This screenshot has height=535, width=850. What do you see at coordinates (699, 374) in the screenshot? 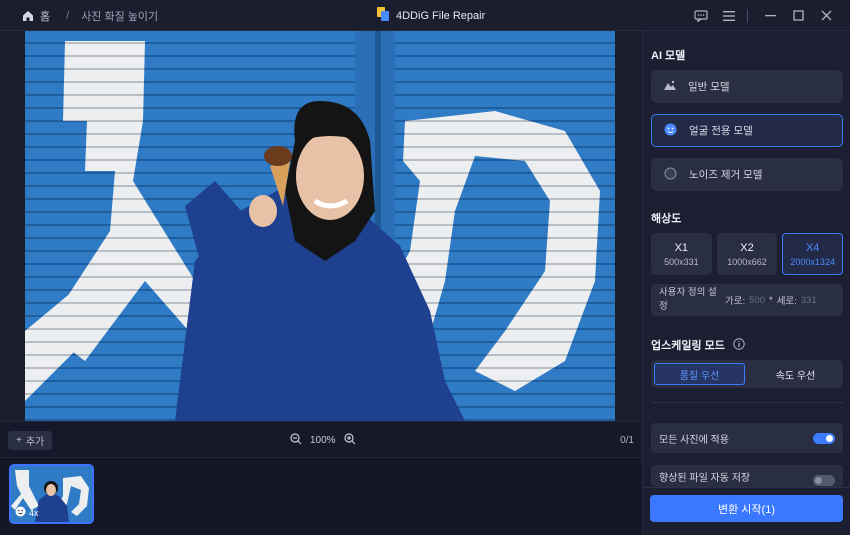
I see `mode-quality: 품질 우선` at bounding box center [699, 374].